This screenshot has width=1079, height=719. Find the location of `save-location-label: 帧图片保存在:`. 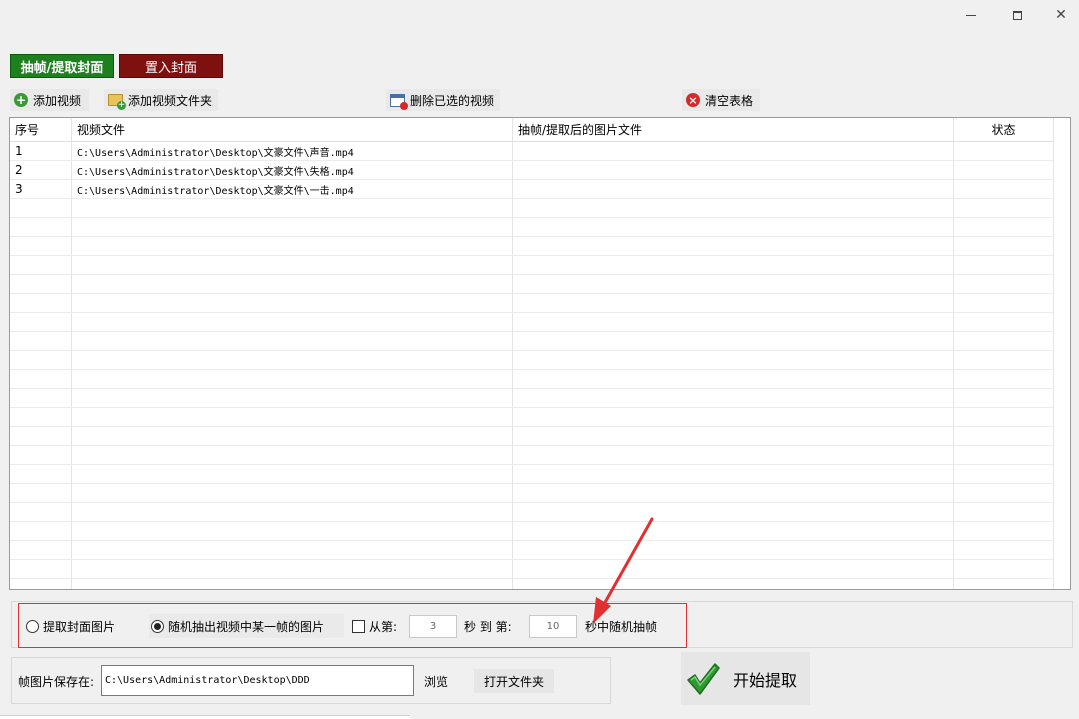

save-location-label: 帧图片保存在: is located at coordinates (56, 681).